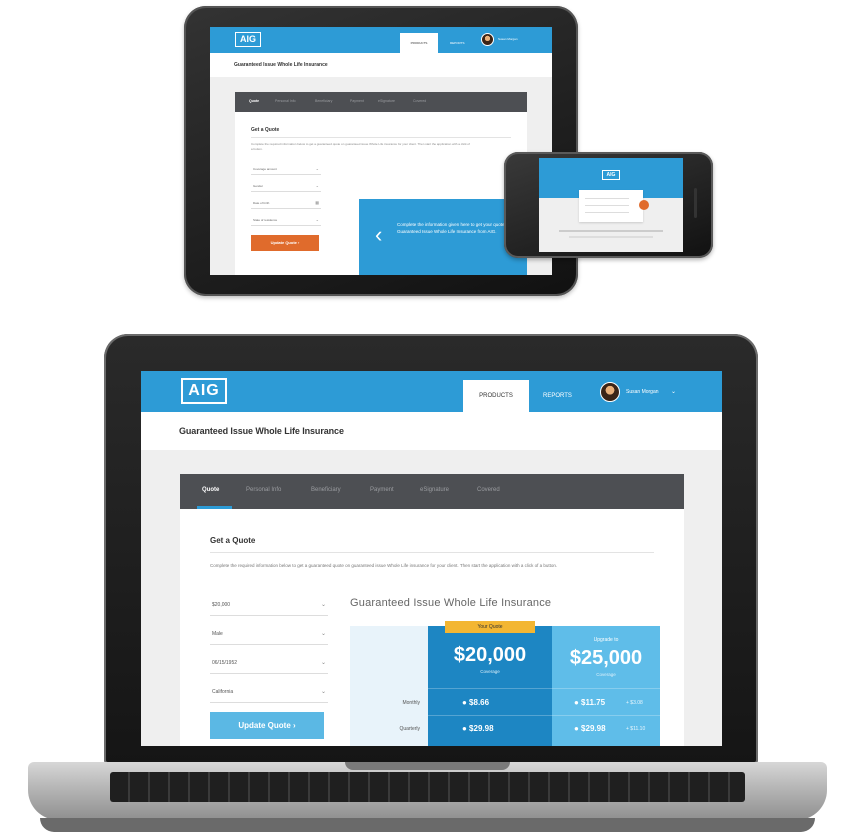  What do you see at coordinates (265, 220) in the screenshot?
I see `field-value: State of residence` at bounding box center [265, 220].